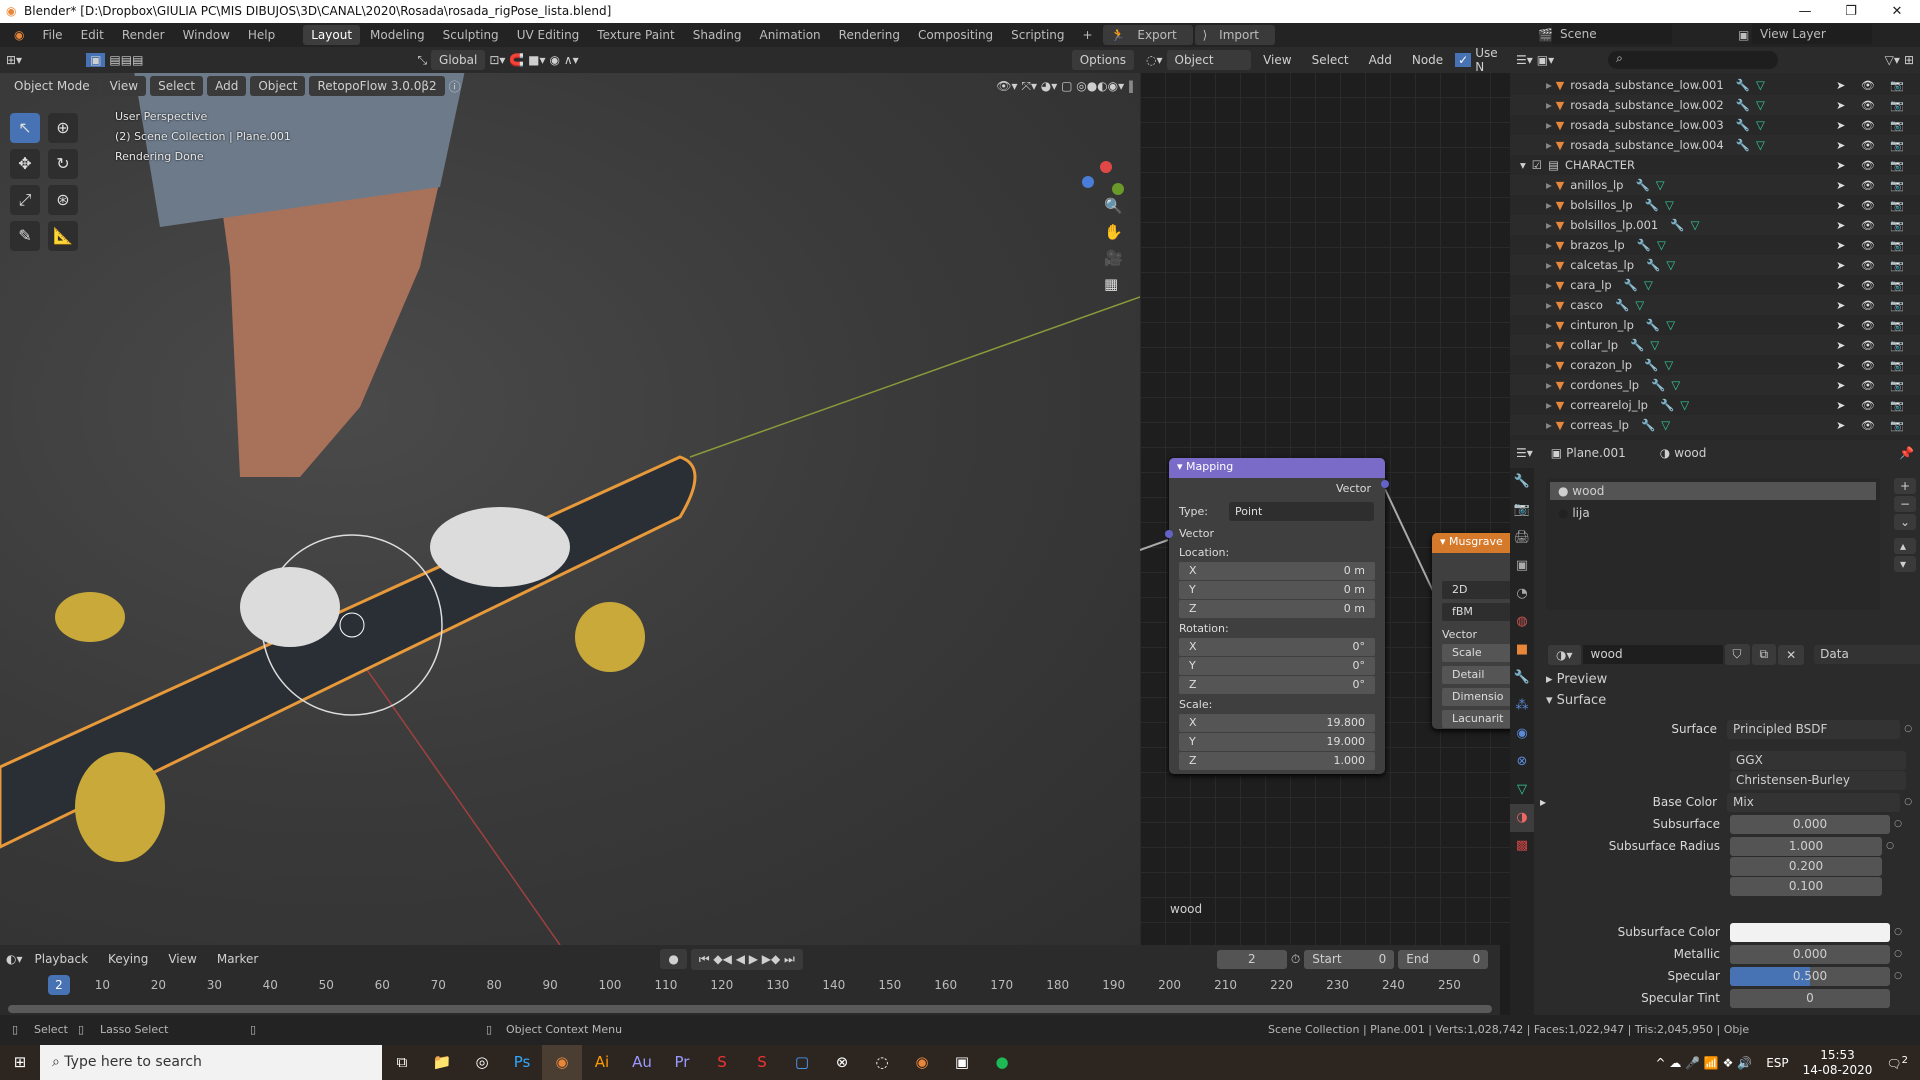 The height and width of the screenshot is (1080, 1920). I want to click on options-dropdown: Options, so click(1102, 60).